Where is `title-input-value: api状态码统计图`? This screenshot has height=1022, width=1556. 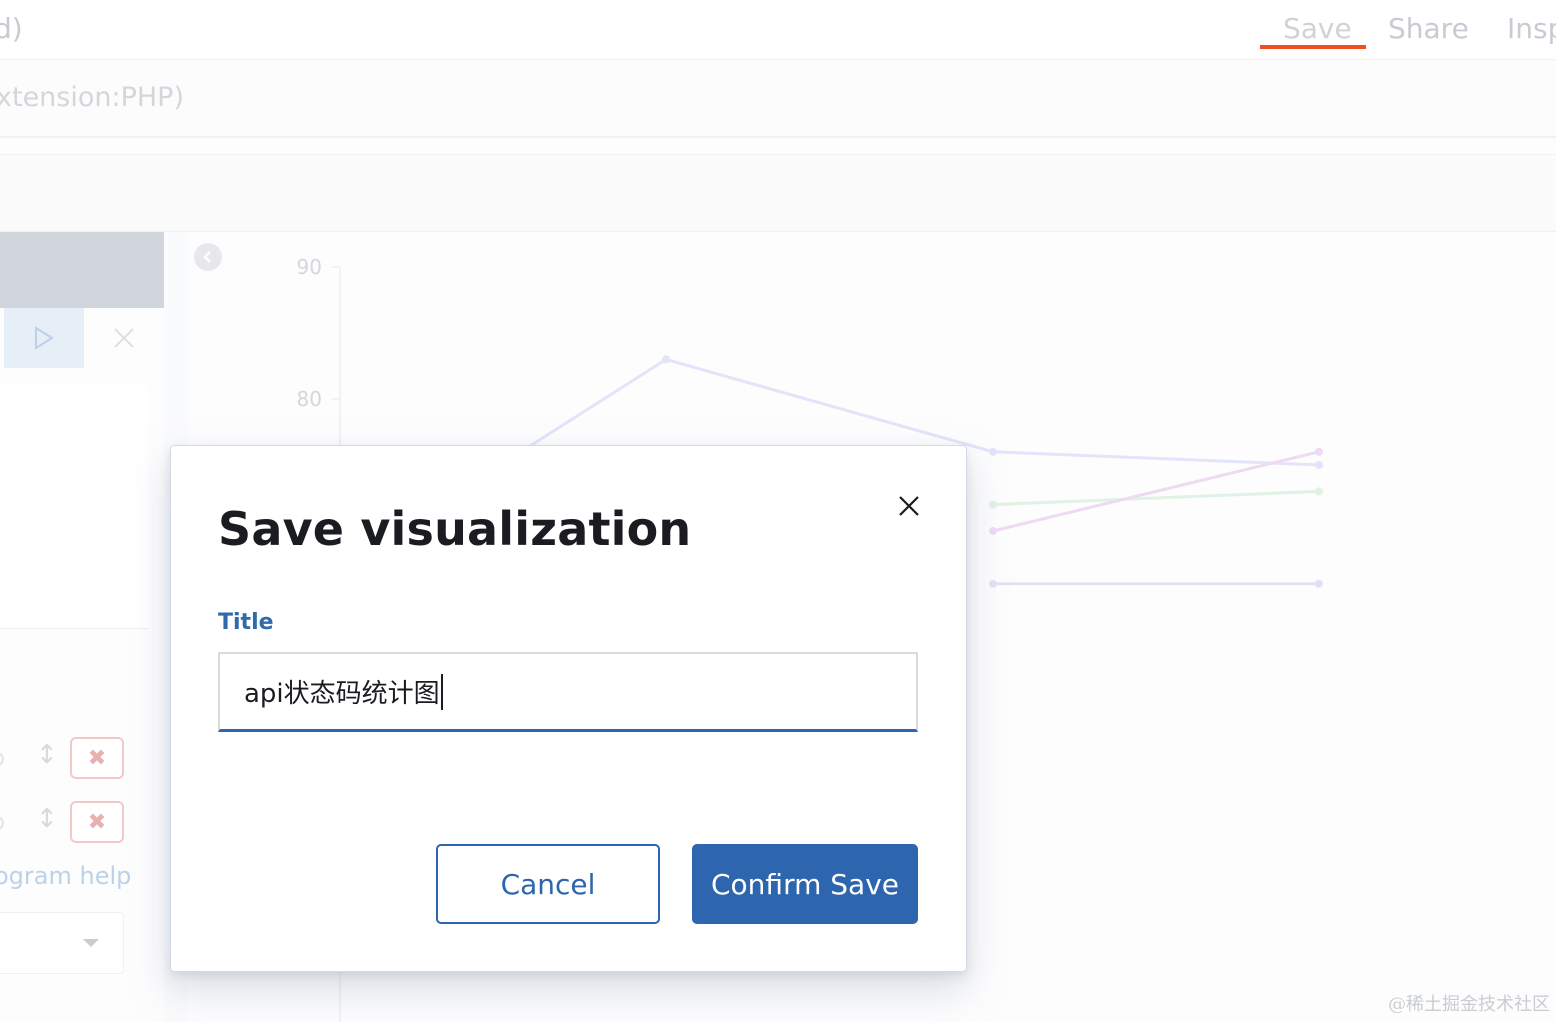
title-input-value: api状态码统计图 is located at coordinates (342, 694).